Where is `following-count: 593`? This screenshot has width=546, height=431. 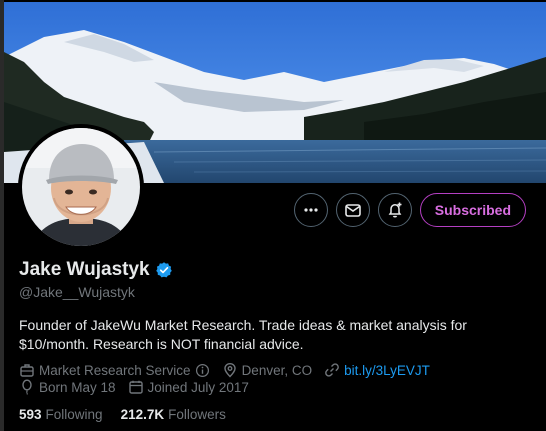
following-count: 593 is located at coordinates (30, 414).